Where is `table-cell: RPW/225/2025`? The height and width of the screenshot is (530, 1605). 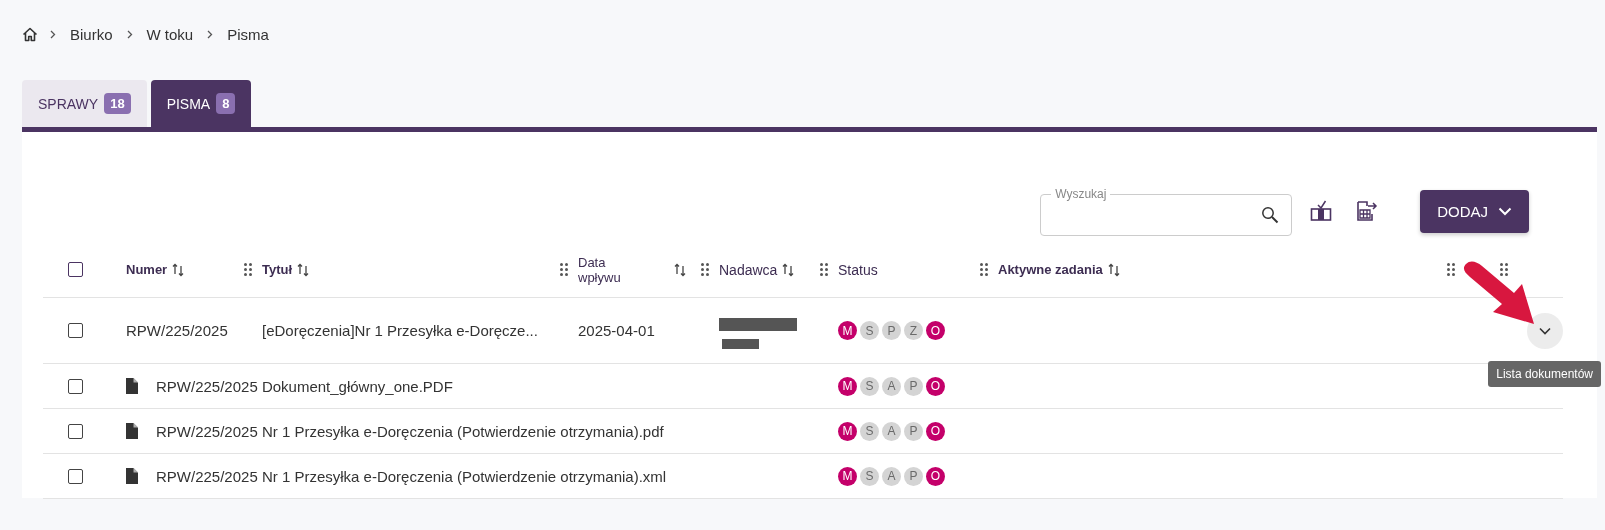 table-cell: RPW/225/2025 is located at coordinates (177, 330).